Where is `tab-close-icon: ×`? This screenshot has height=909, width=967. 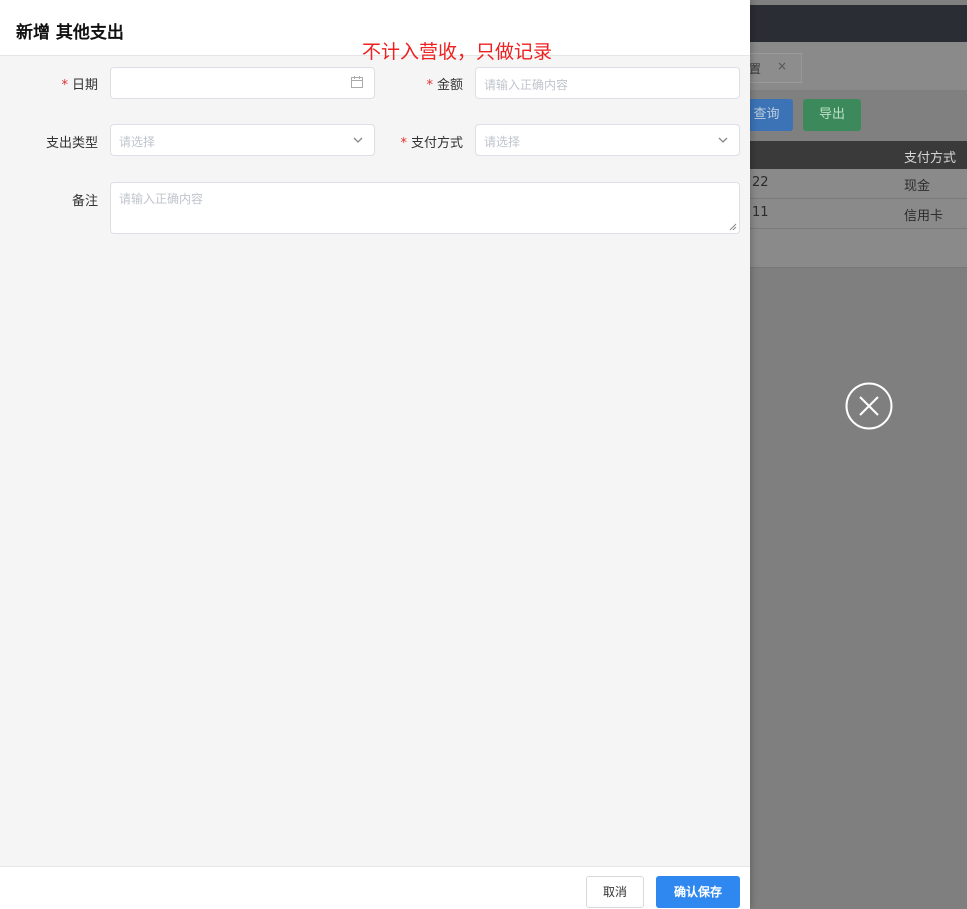
tab-close-icon: × is located at coordinates (782, 66).